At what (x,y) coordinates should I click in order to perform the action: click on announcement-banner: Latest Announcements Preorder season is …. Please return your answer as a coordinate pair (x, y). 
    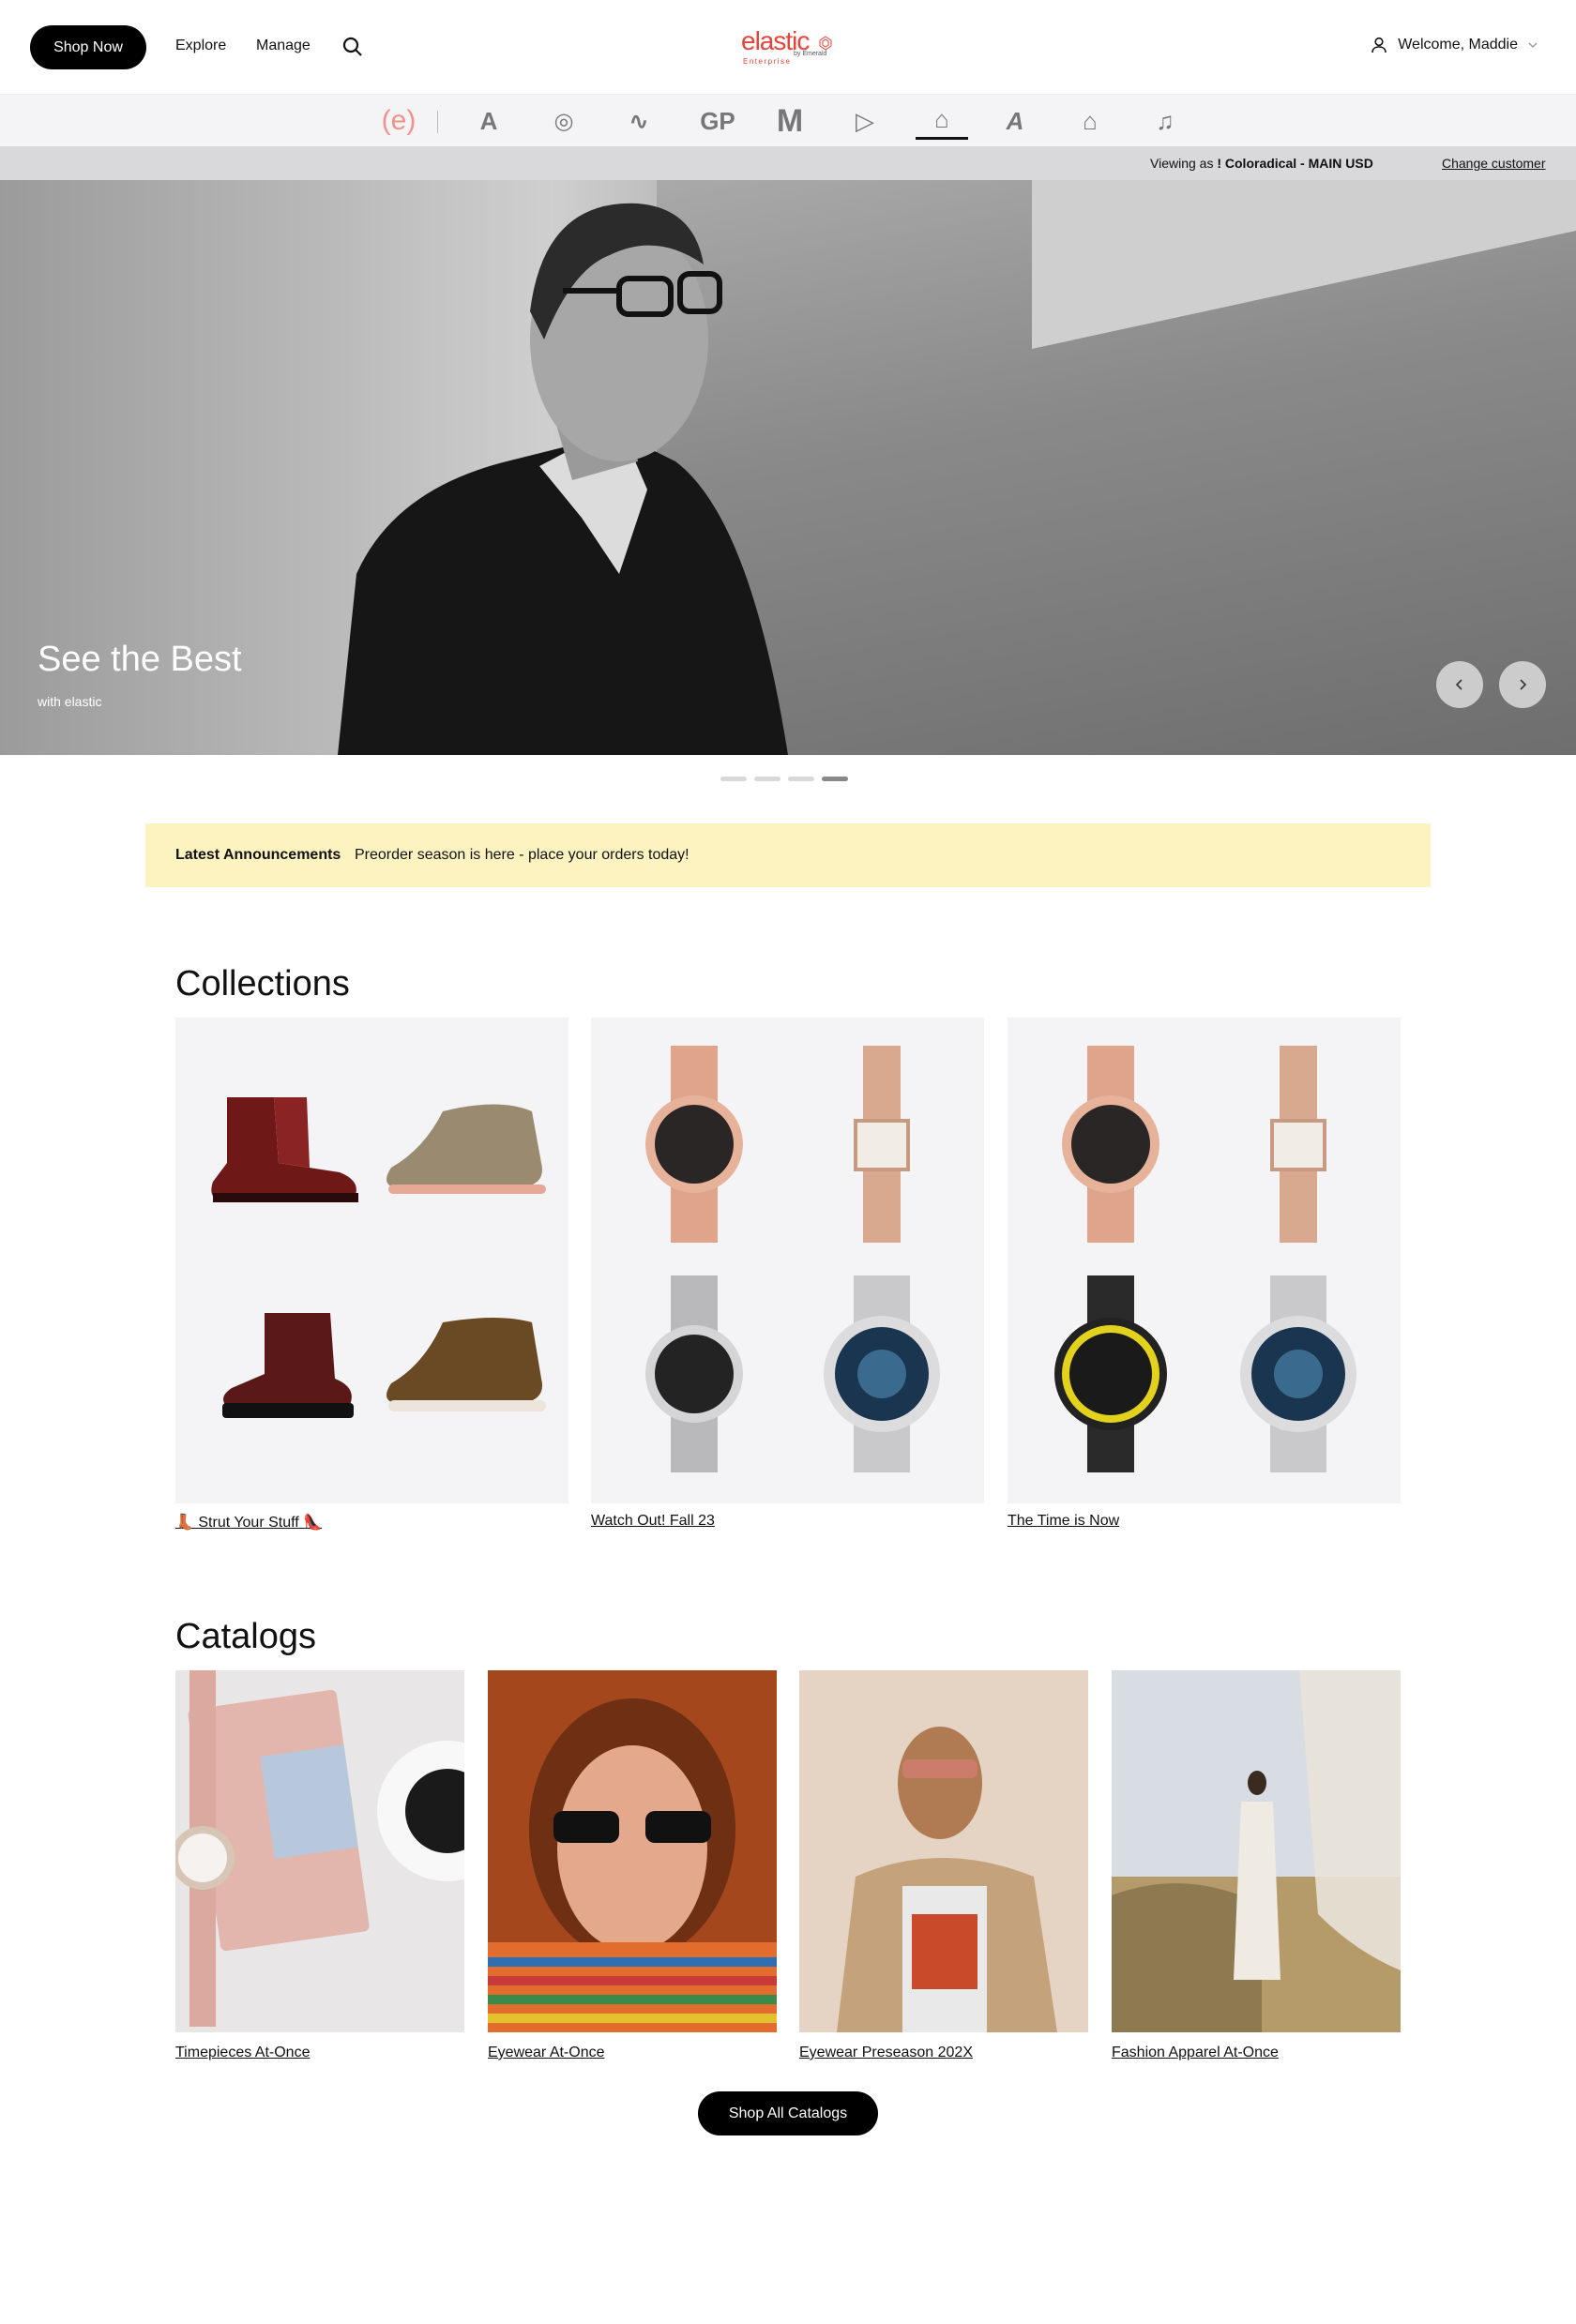
    Looking at the image, I should click on (788, 855).